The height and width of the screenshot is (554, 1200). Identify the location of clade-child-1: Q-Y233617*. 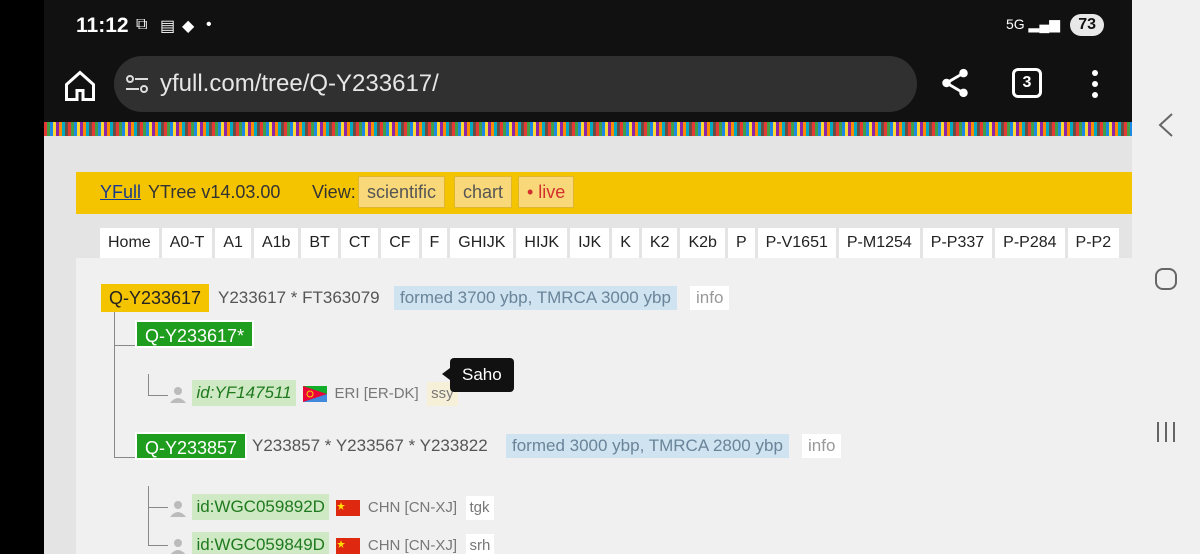
(195, 334).